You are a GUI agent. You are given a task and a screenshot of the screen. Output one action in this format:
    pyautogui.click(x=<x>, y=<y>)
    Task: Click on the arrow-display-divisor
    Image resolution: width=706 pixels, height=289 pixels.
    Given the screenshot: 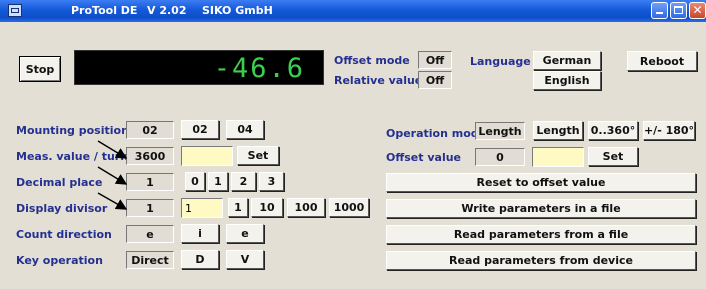 What is the action you would take?
    pyautogui.click(x=112, y=201)
    